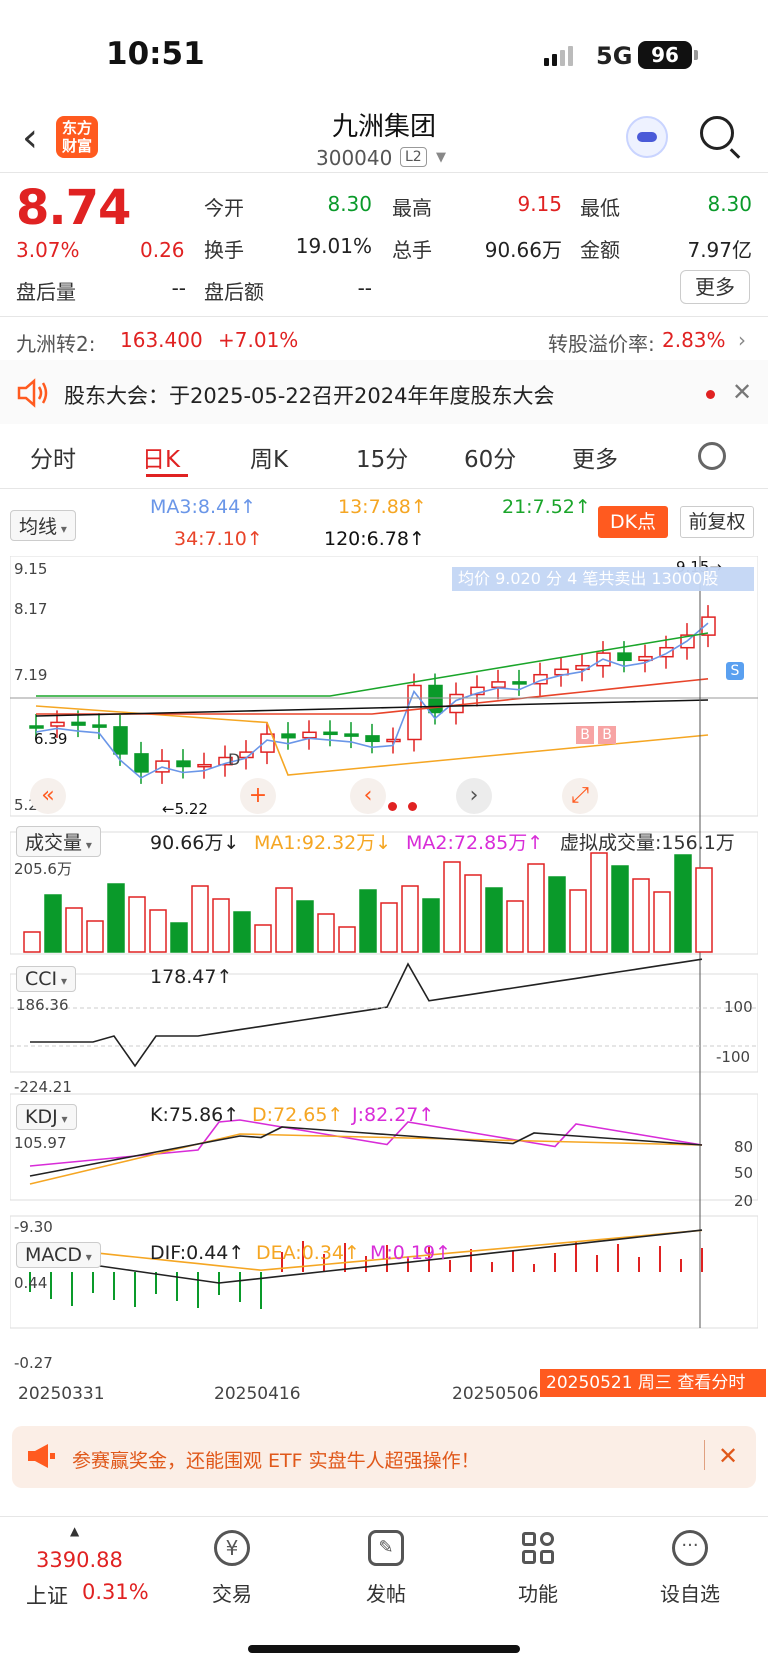 The width and height of the screenshot is (768, 1669). I want to click on search-icon, so click(717, 133).